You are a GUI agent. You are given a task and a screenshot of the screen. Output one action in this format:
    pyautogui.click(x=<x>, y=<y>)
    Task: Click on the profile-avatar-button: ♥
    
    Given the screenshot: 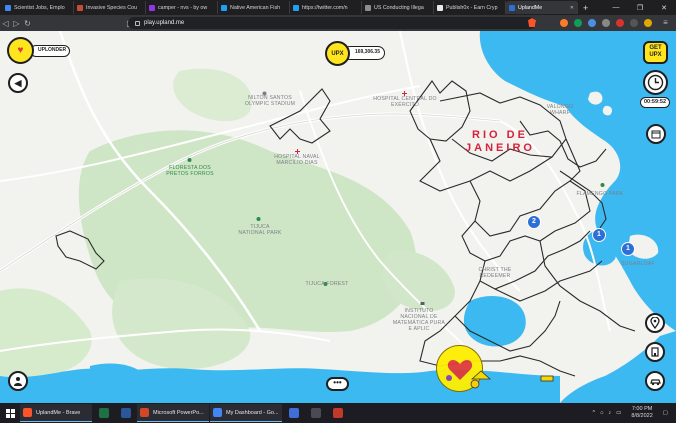 What is the action you would take?
    pyautogui.click(x=20, y=50)
    